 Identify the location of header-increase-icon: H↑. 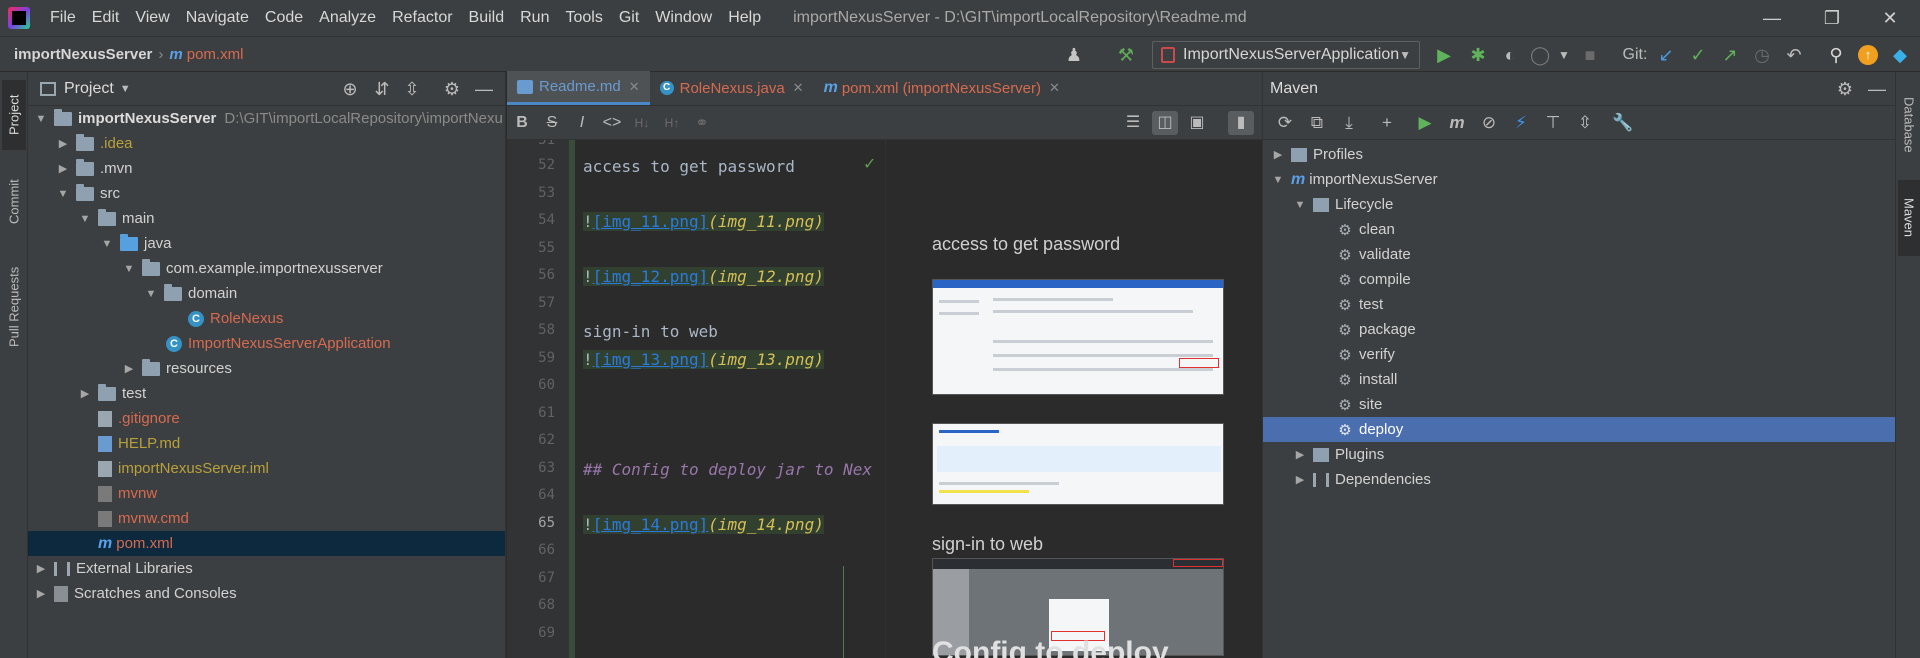
(672, 123).